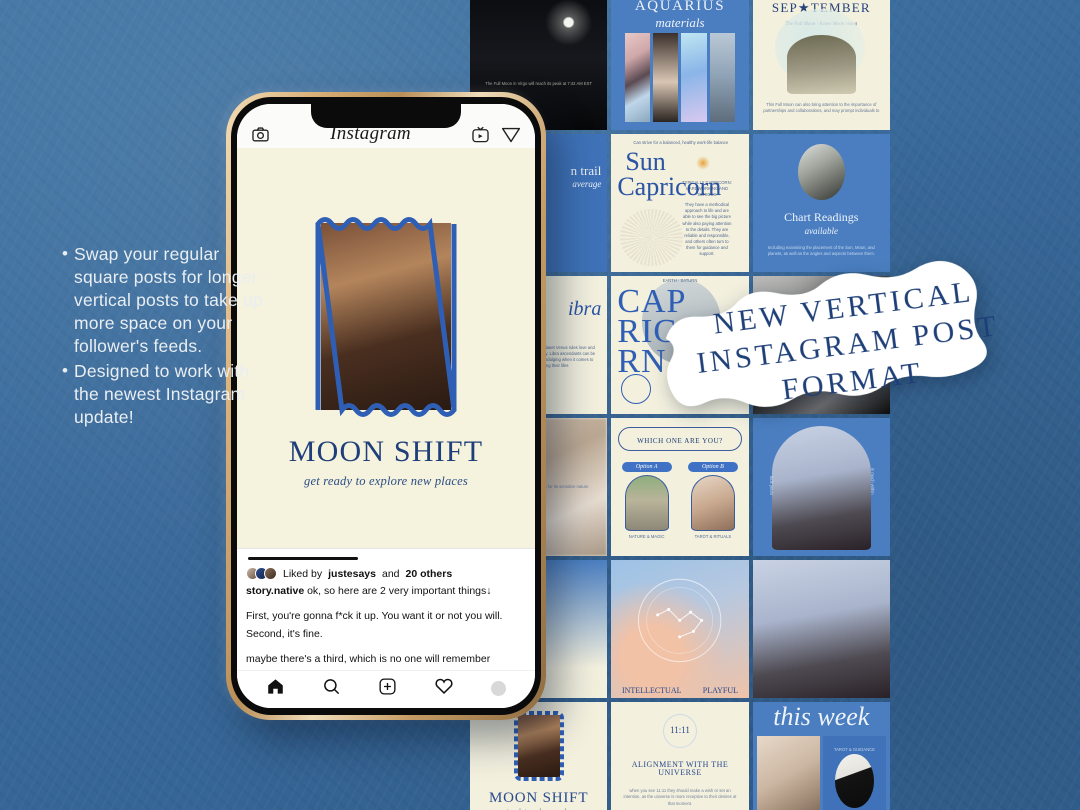 The image size is (1080, 810). I want to click on feed-tile-aquarius-materials: AQUARIUS materials, so click(680, 65).